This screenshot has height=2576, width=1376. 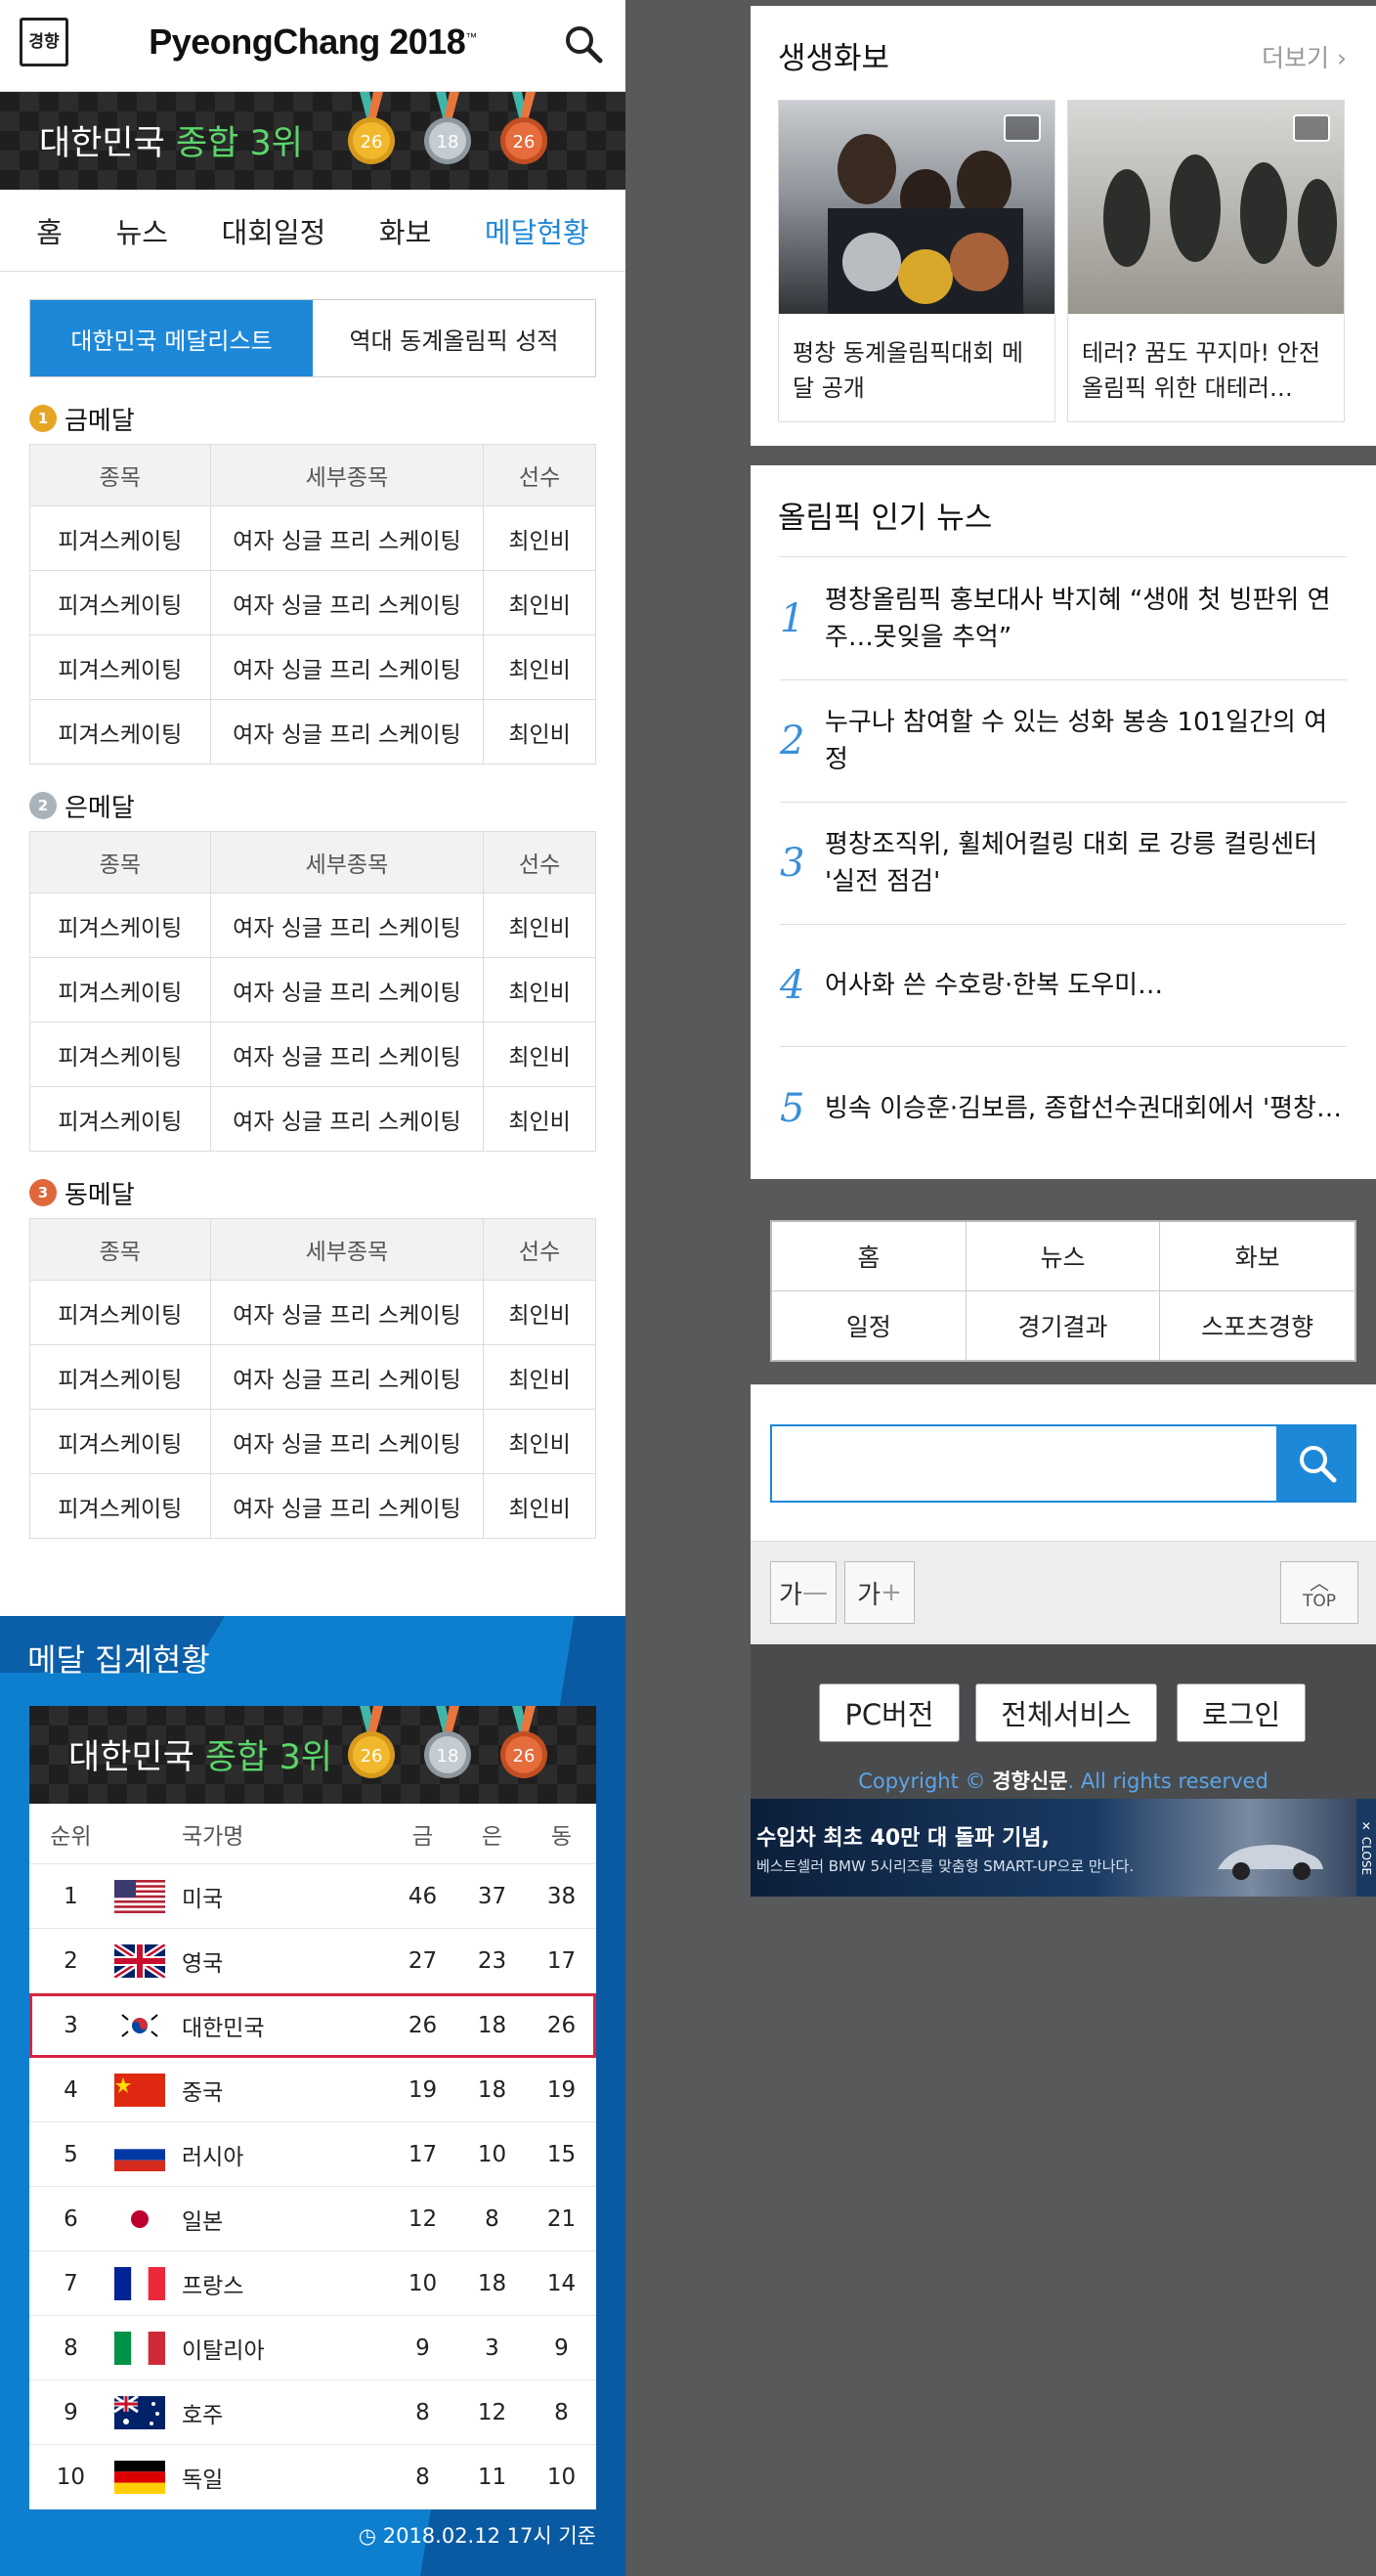 What do you see at coordinates (312, 2219) in the screenshot?
I see `table-row: 6 일본 12 8 21` at bounding box center [312, 2219].